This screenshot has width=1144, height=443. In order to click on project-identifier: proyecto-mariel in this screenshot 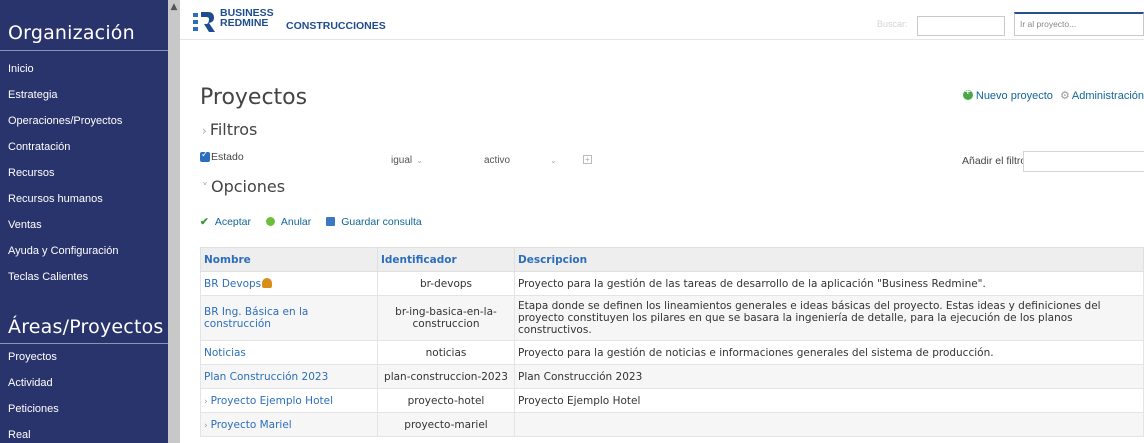, I will do `click(446, 424)`.